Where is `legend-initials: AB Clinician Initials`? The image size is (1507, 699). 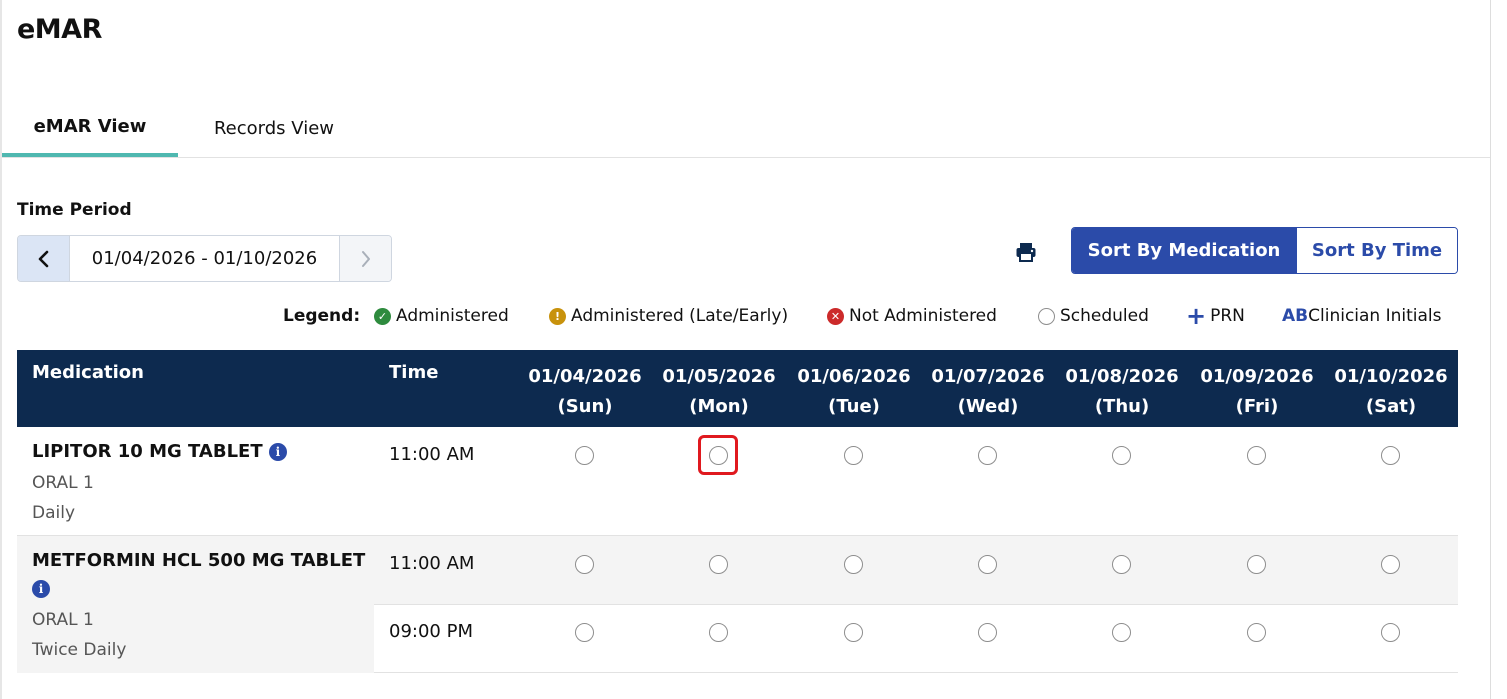
legend-initials: AB Clinician Initials is located at coordinates (1362, 316).